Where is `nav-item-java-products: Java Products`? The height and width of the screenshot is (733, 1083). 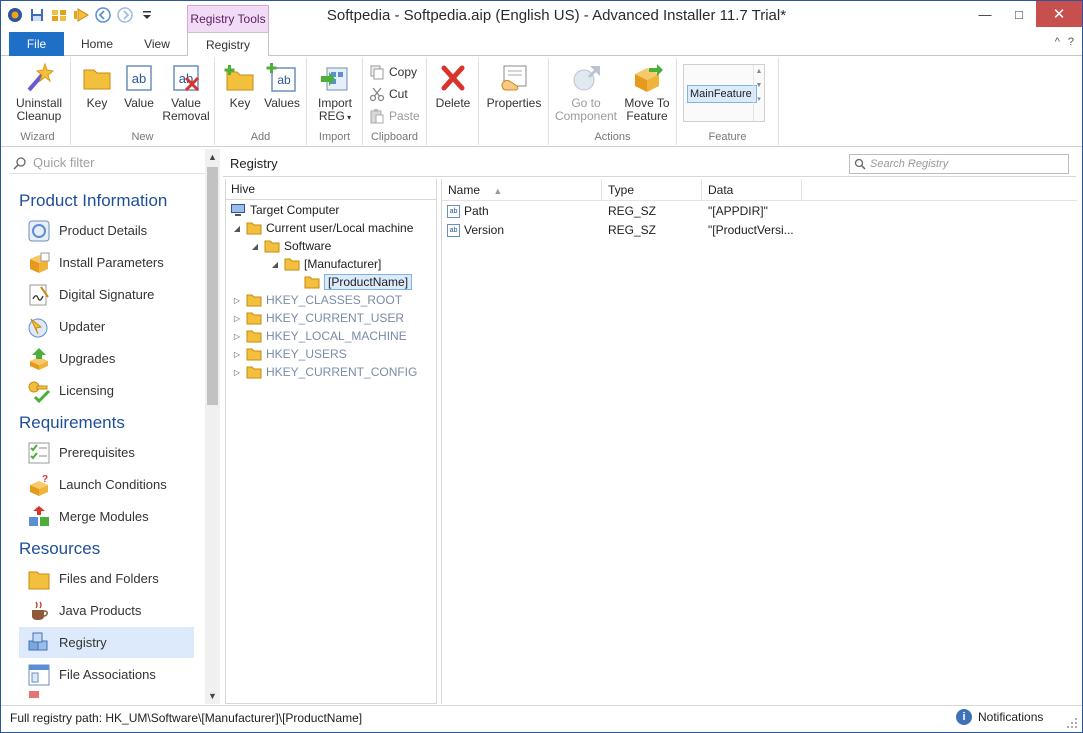 nav-item-java-products: Java Products is located at coordinates (106, 610).